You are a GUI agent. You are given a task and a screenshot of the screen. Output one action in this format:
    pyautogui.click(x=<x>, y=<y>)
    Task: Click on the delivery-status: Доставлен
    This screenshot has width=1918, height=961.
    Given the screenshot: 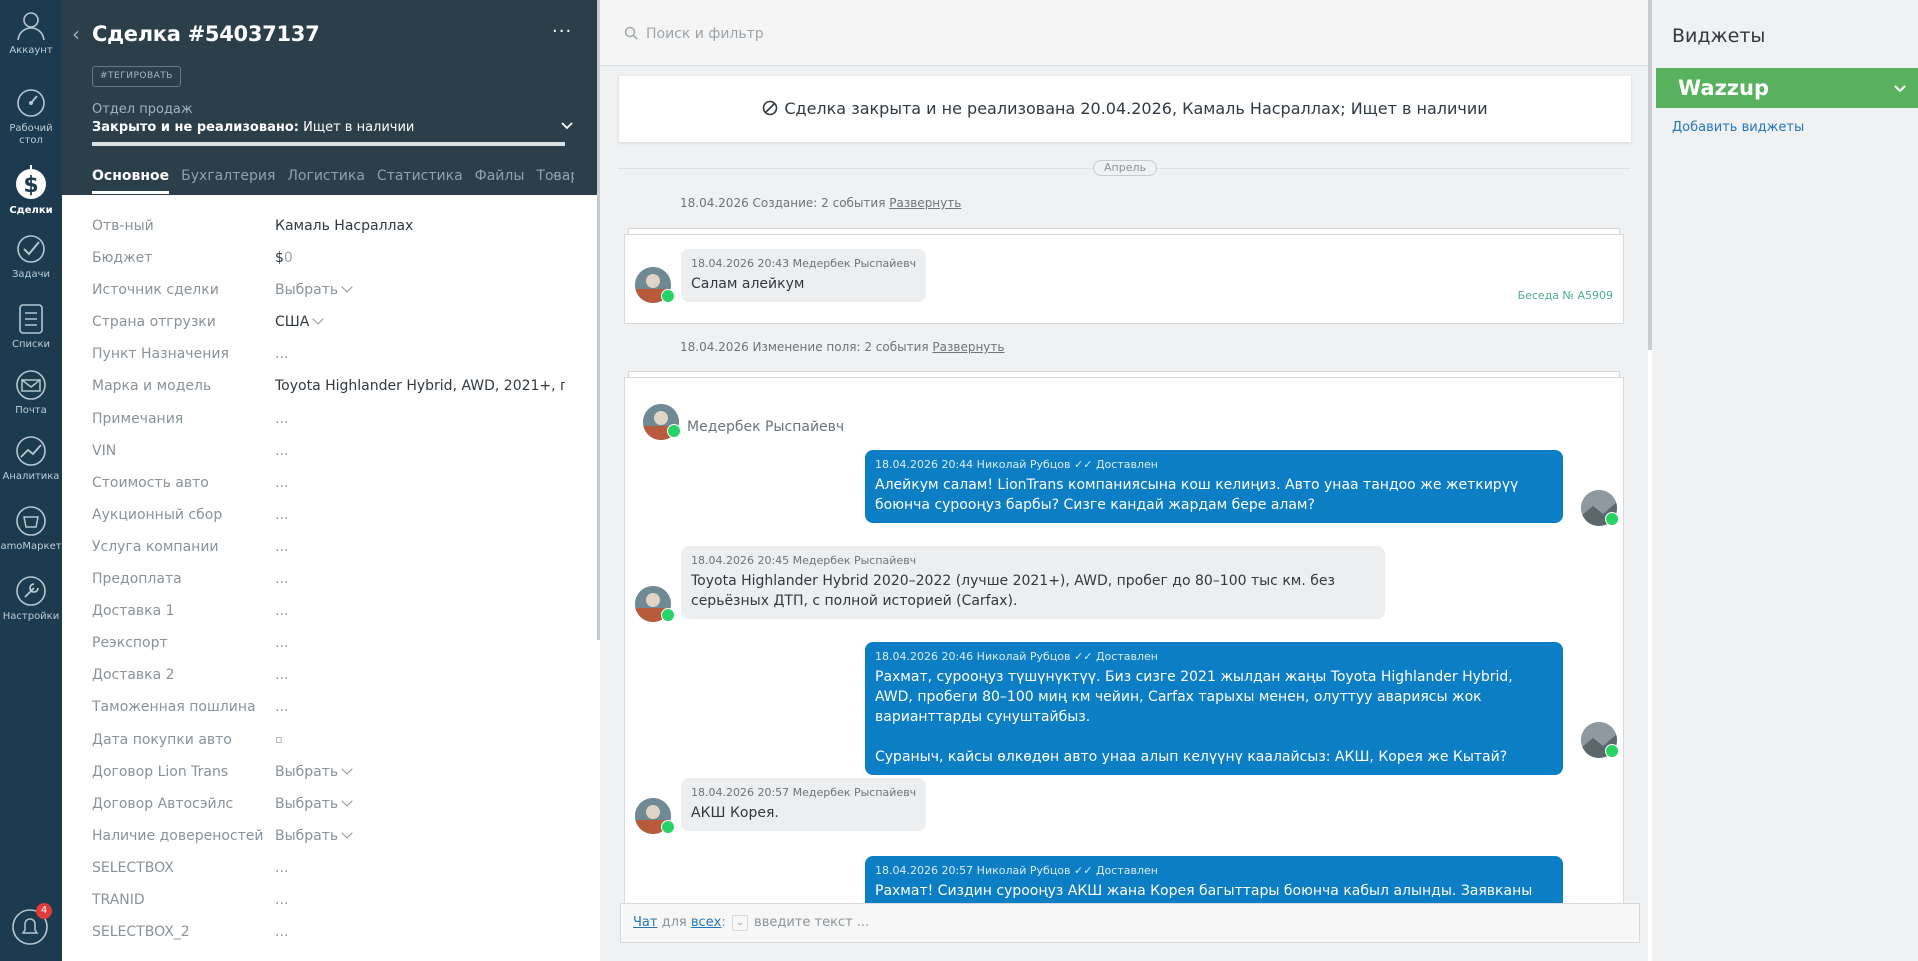 What is the action you would take?
    pyautogui.click(x=1126, y=656)
    